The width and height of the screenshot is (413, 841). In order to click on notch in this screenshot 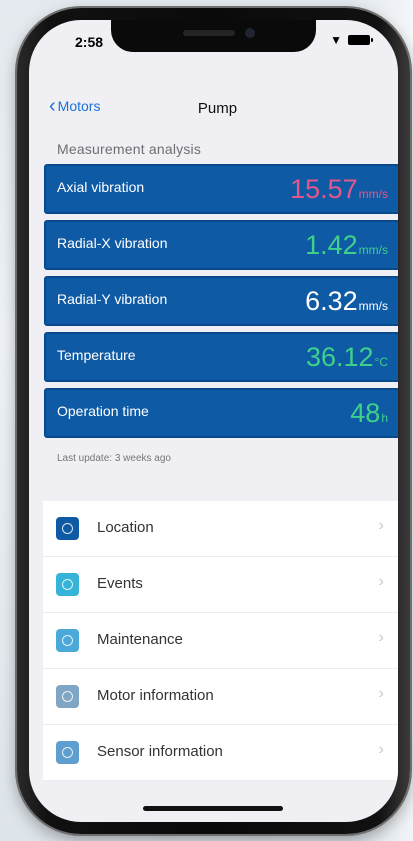, I will do `click(213, 36)`.